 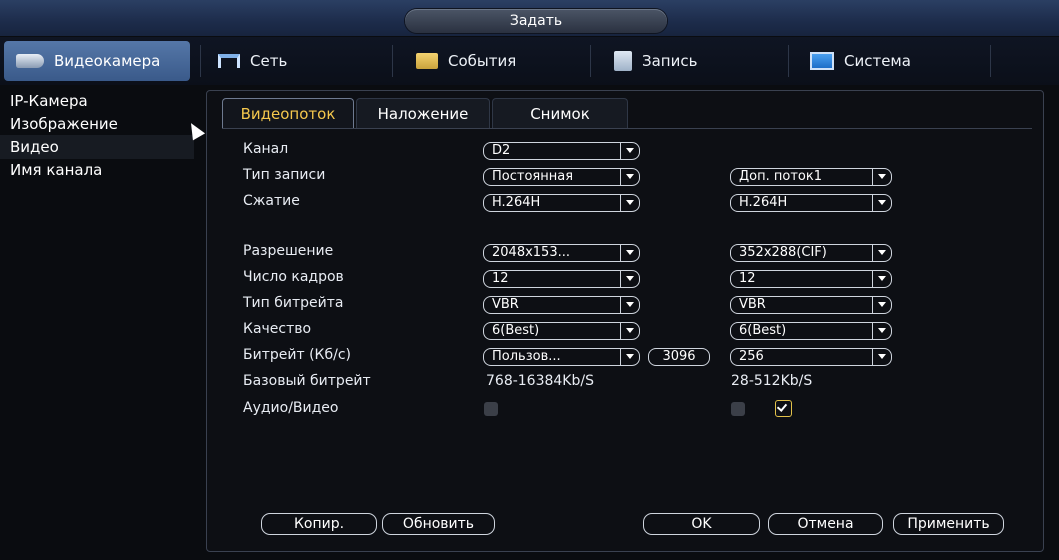 What do you see at coordinates (500, 278) in the screenshot?
I see `fps-main-value: 12` at bounding box center [500, 278].